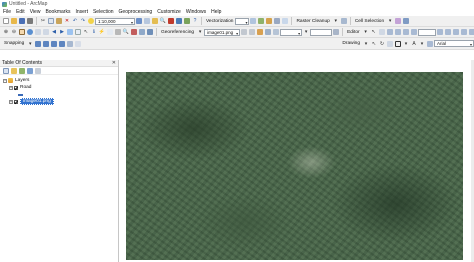 The image size is (474, 262). I want to click on zoom-out-icon: ⊖, so click(14, 32).